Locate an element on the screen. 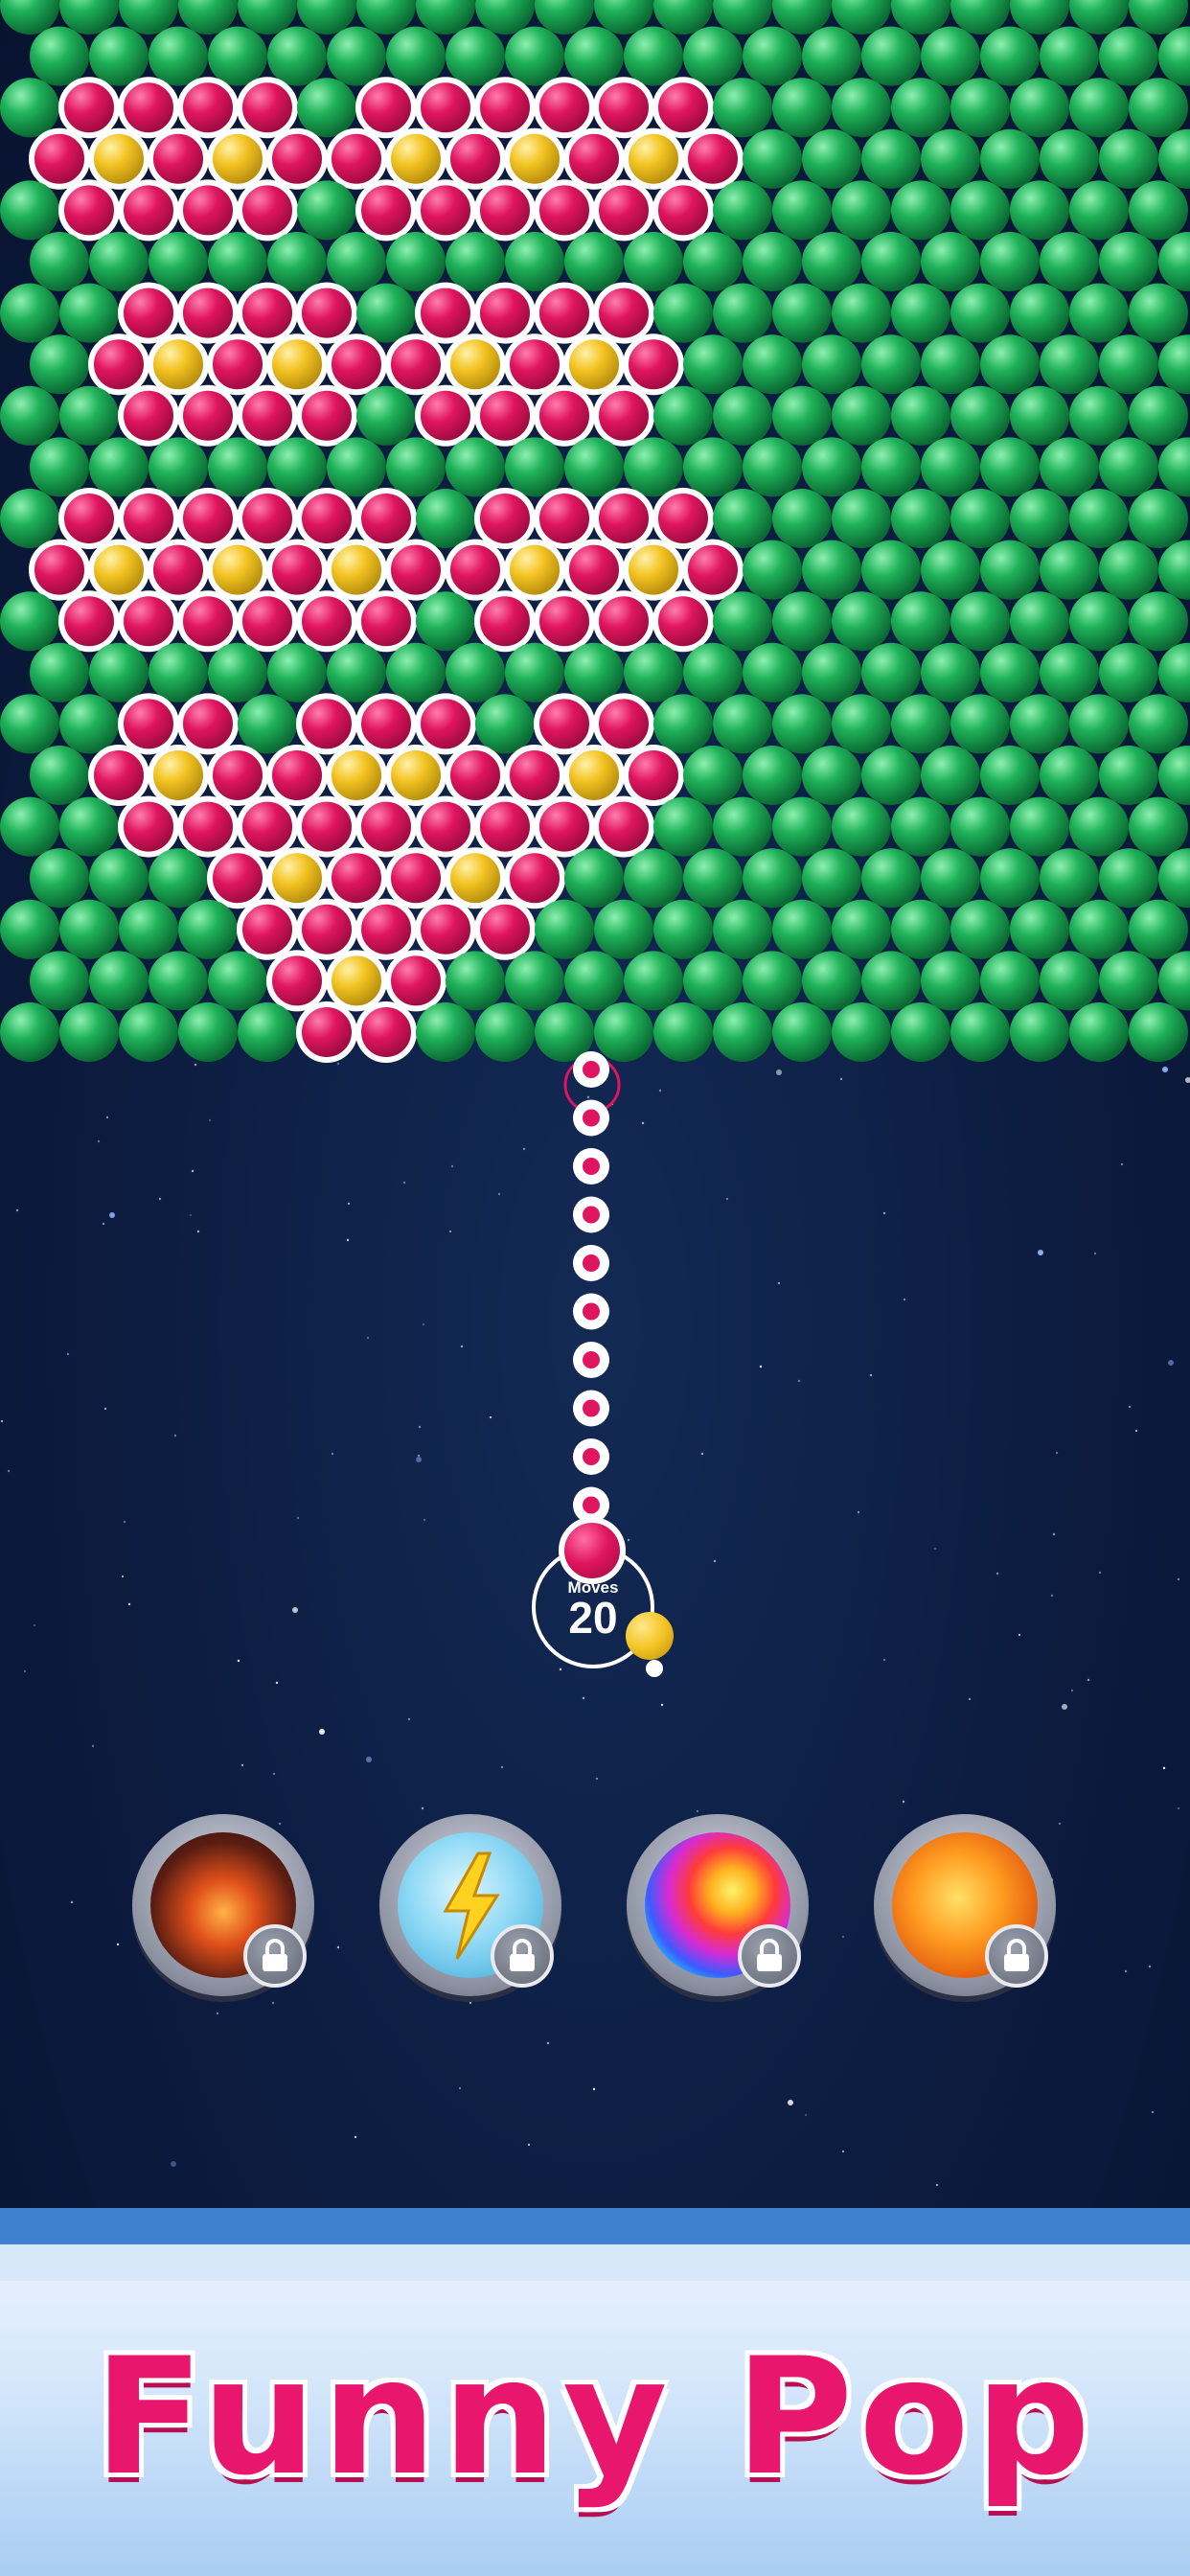  booster-lightning is located at coordinates (470, 1905).